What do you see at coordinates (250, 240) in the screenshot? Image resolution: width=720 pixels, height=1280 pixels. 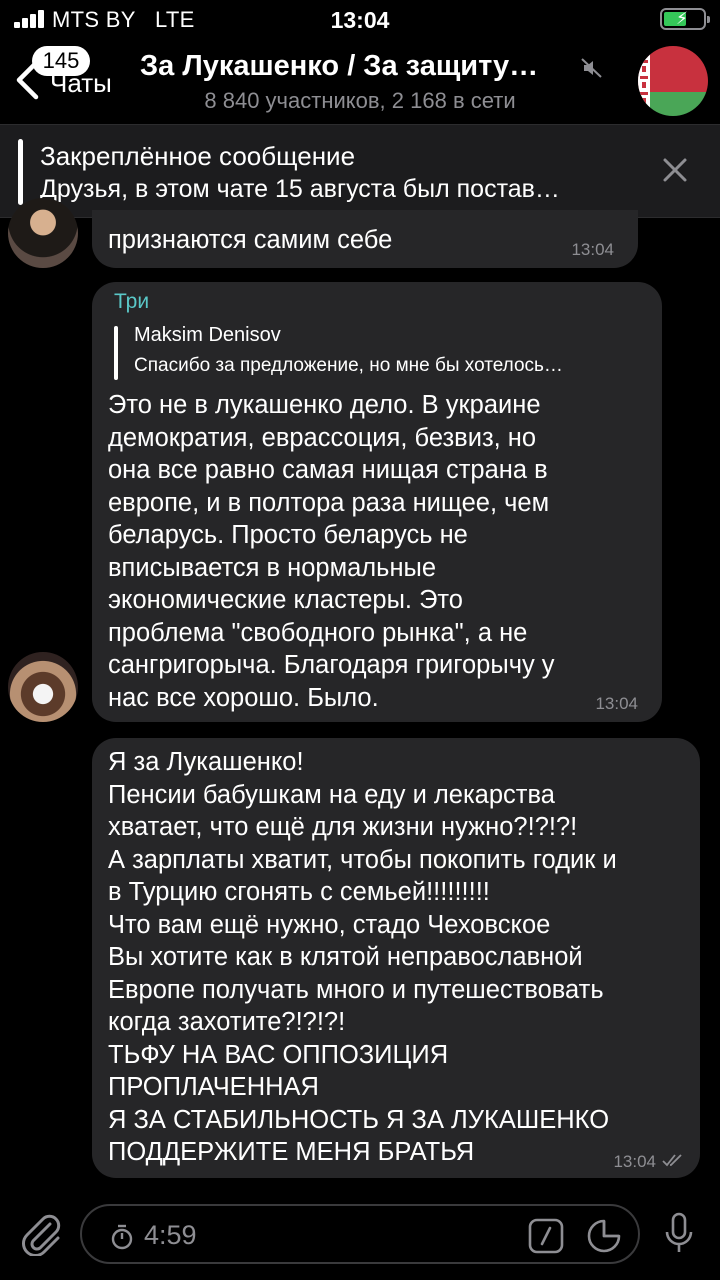 I see `message-text: признаются самим себе` at bounding box center [250, 240].